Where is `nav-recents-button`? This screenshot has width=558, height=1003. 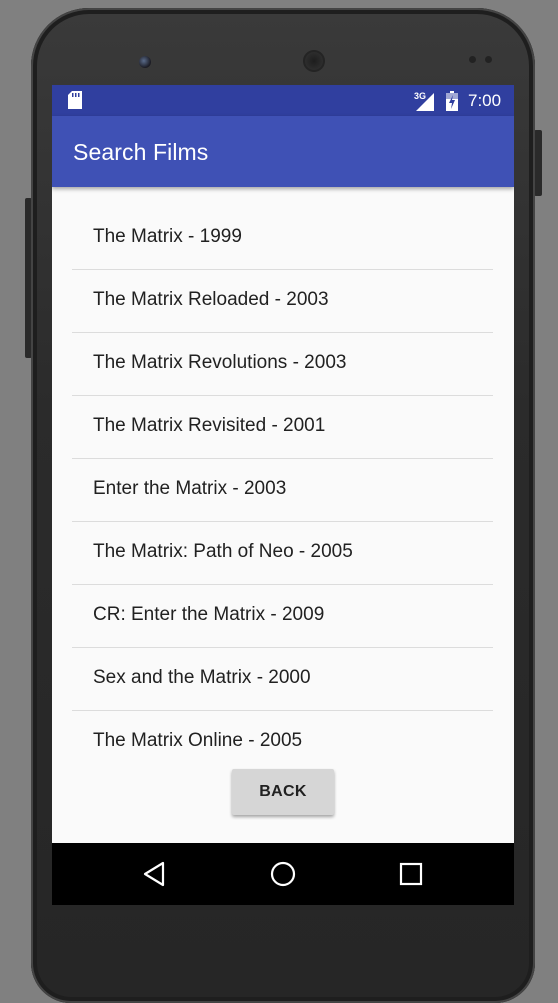 nav-recents-button is located at coordinates (411, 874).